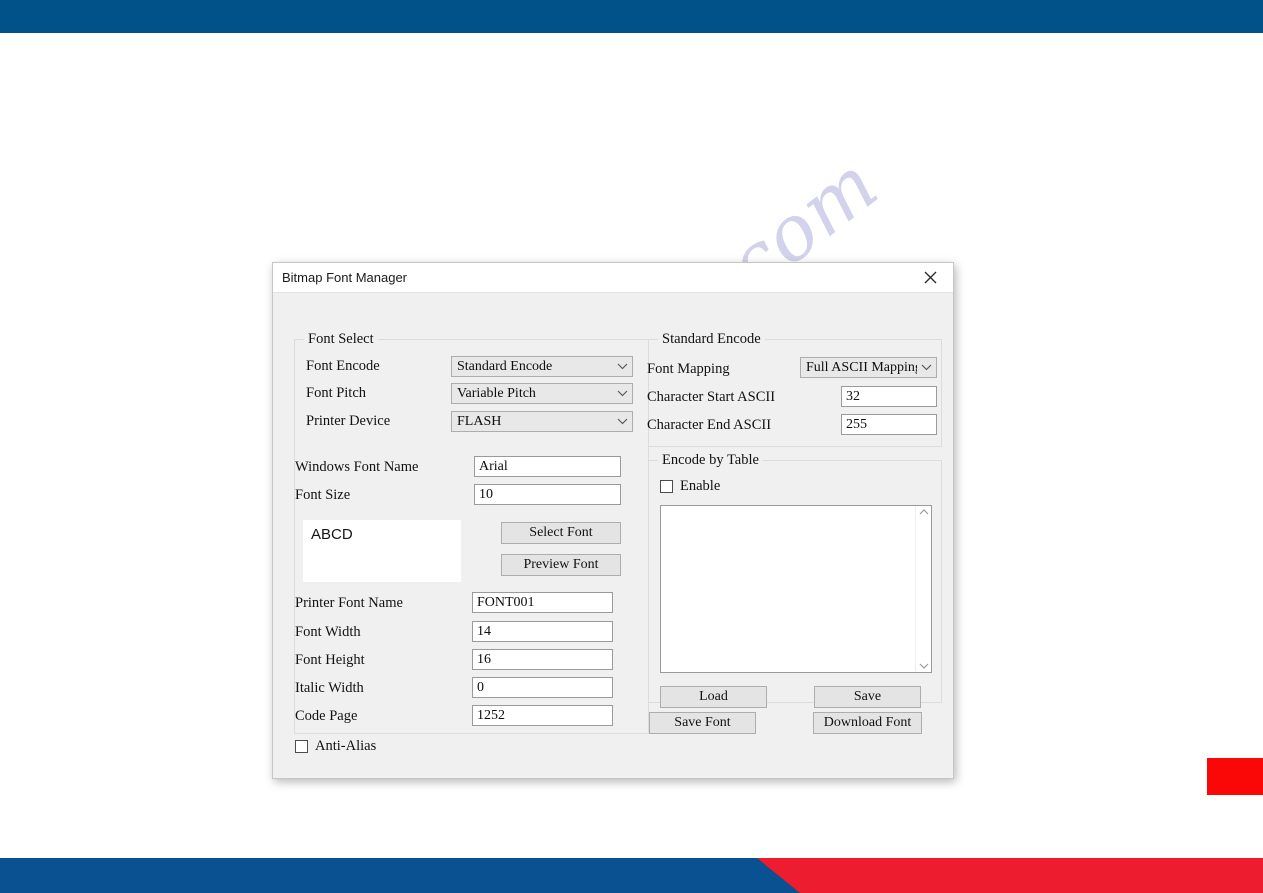 The width and height of the screenshot is (1263, 893). I want to click on dialog-titlebar: Bitmap Font Manager, so click(613, 278).